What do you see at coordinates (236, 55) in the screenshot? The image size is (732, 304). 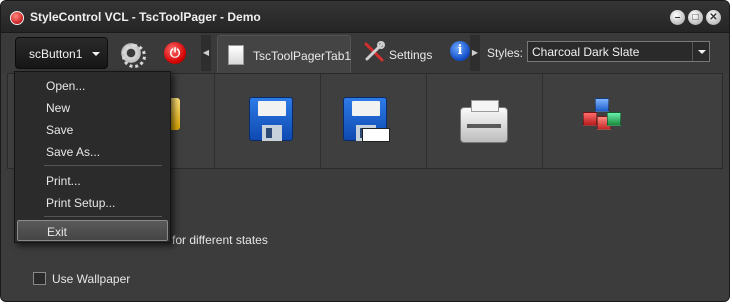 I see `document-icon` at bounding box center [236, 55].